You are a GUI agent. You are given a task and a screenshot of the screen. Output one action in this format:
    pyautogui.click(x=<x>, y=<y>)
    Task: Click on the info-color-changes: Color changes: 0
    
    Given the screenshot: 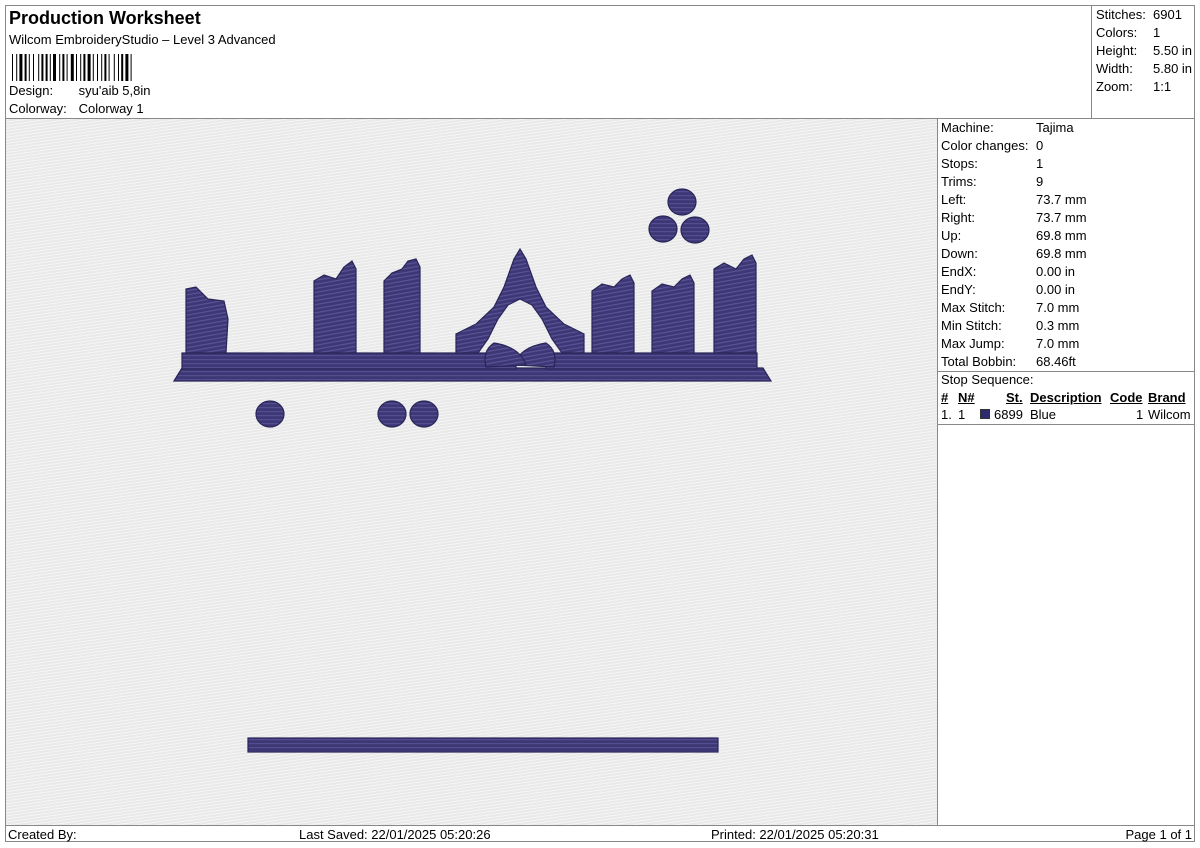 What is the action you would take?
    pyautogui.click(x=992, y=145)
    